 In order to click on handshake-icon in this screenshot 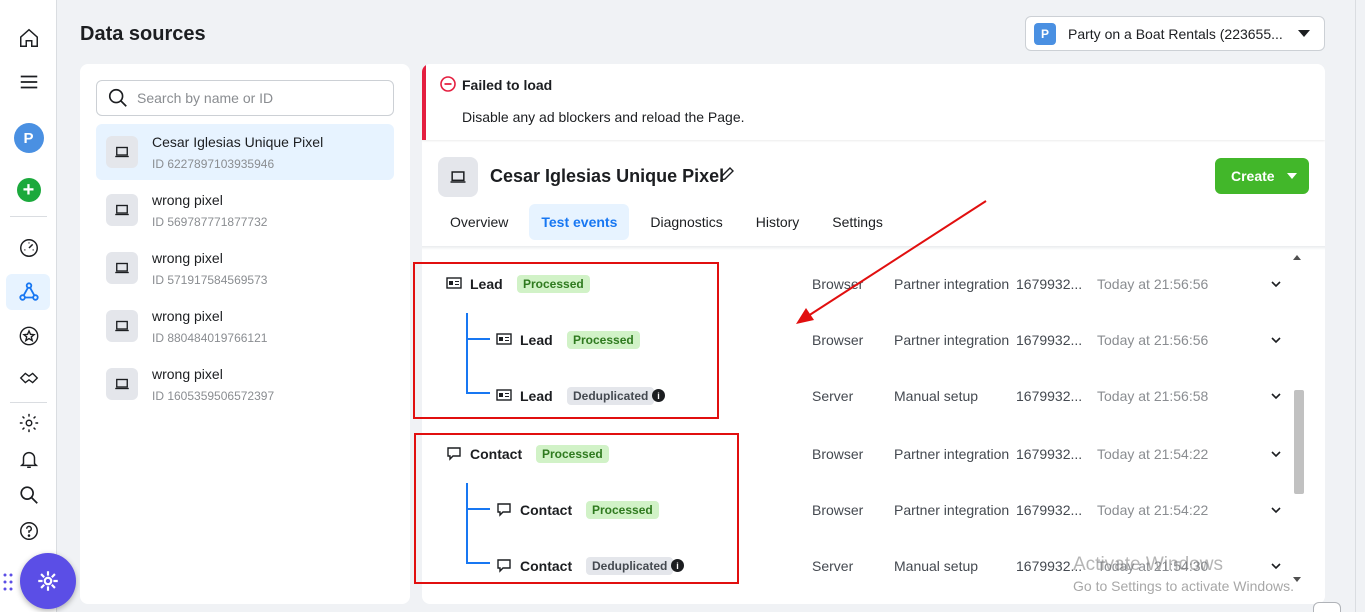, I will do `click(28, 378)`.